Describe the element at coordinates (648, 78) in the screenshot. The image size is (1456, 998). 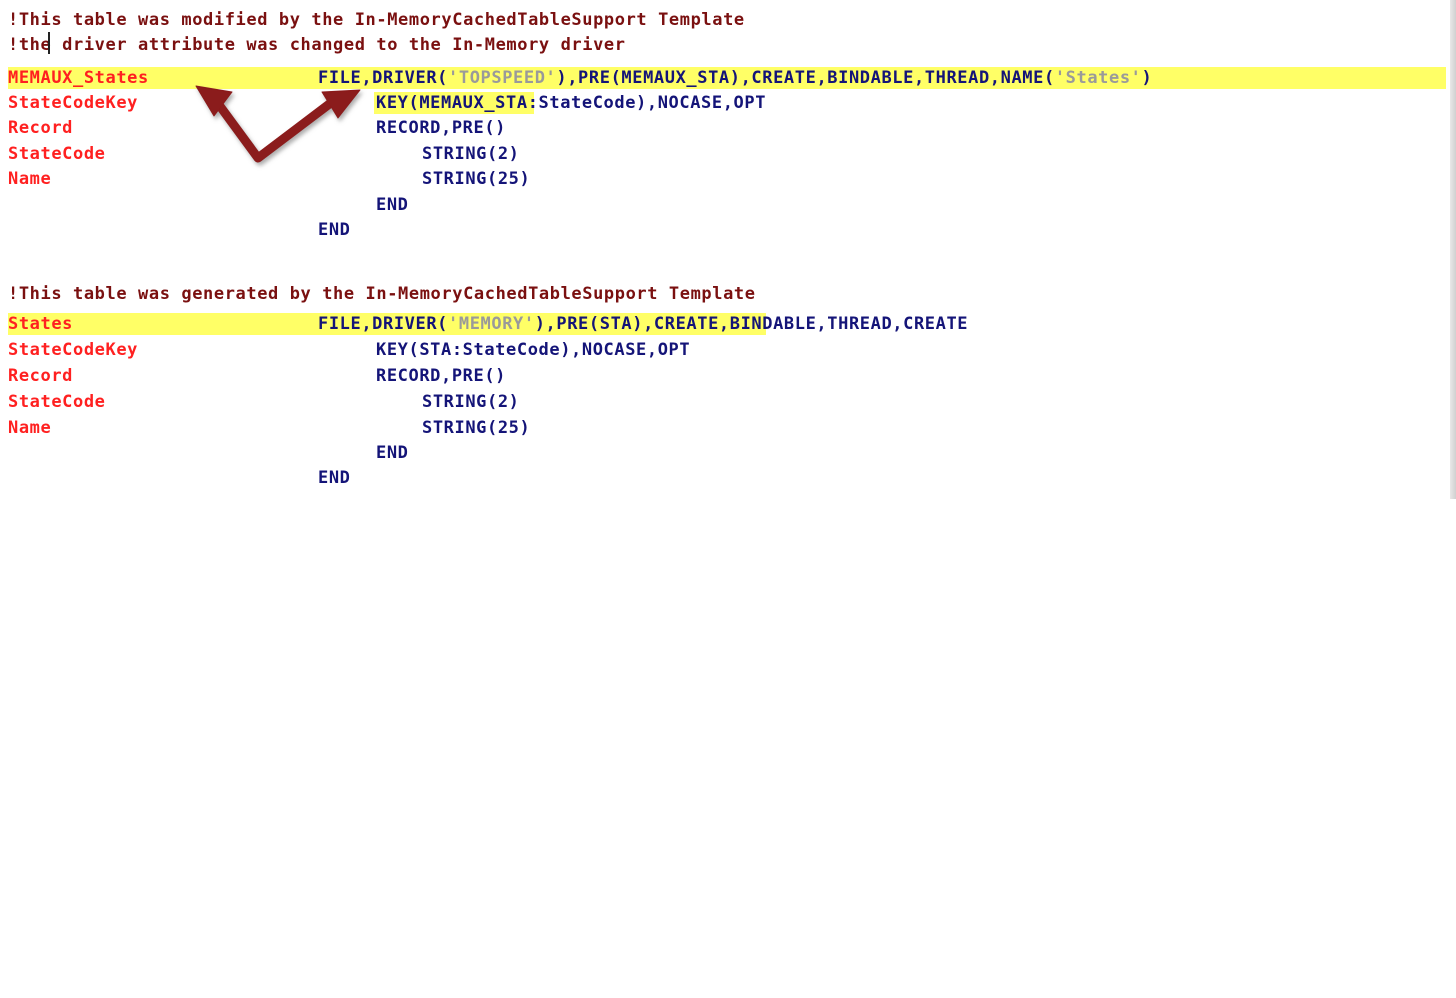
I see `code-token: ),PRE(MEMAUX_STA)` at that location.